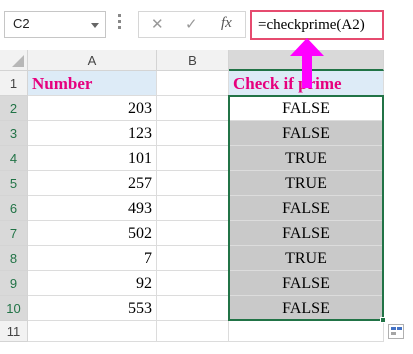 The image size is (413, 354). I want to click on formula-input: =checkprime(A2), so click(317, 25).